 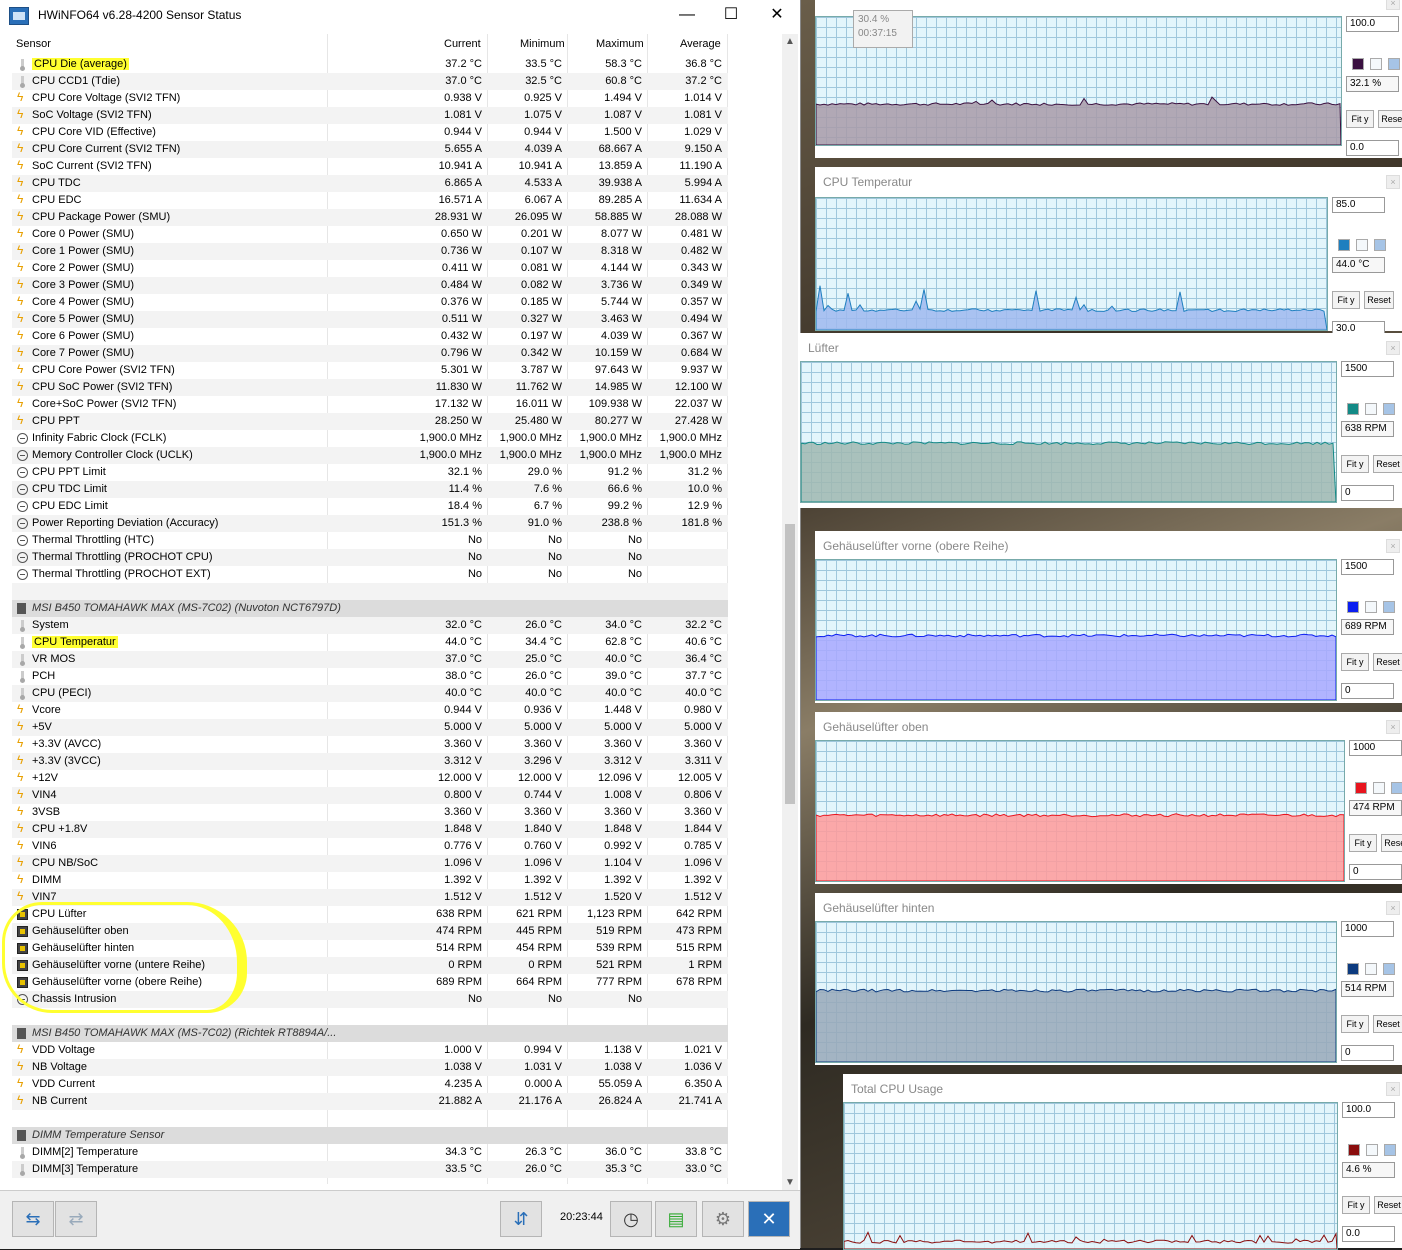 I want to click on expand-arrows-button: ⇆, so click(x=33, y=1219).